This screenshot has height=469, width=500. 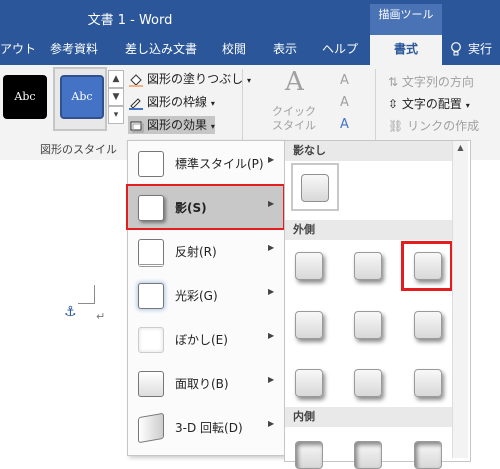 What do you see at coordinates (177, 102) in the screenshot?
I see `shape-outline-label: 図形の枠線` at bounding box center [177, 102].